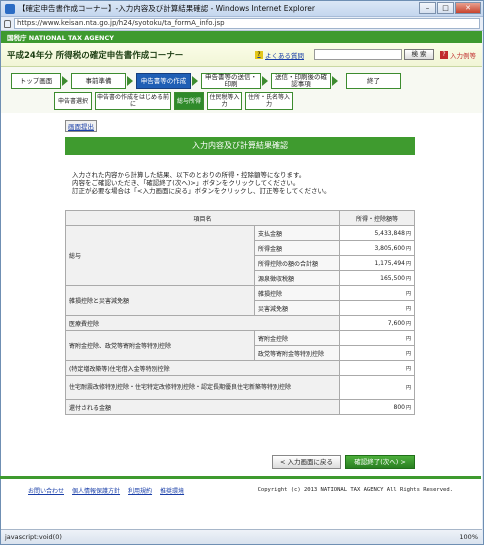  What do you see at coordinates (297, 278) in the screenshot?
I see `subcategory-cell: 源泉徴収税額` at bounding box center [297, 278].